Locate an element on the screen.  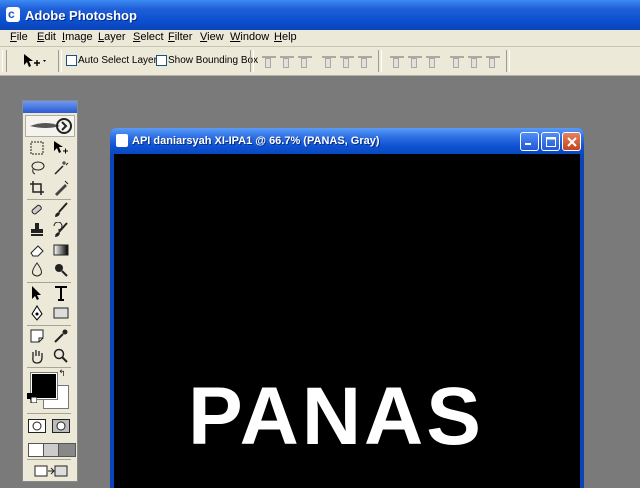
gradient-tool-icon is located at coordinates (61, 250).